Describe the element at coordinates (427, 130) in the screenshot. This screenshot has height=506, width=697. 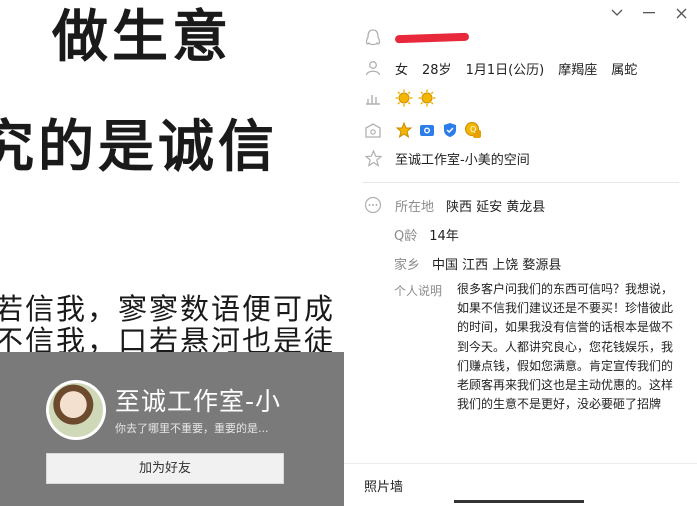
I see `camera-icon` at that location.